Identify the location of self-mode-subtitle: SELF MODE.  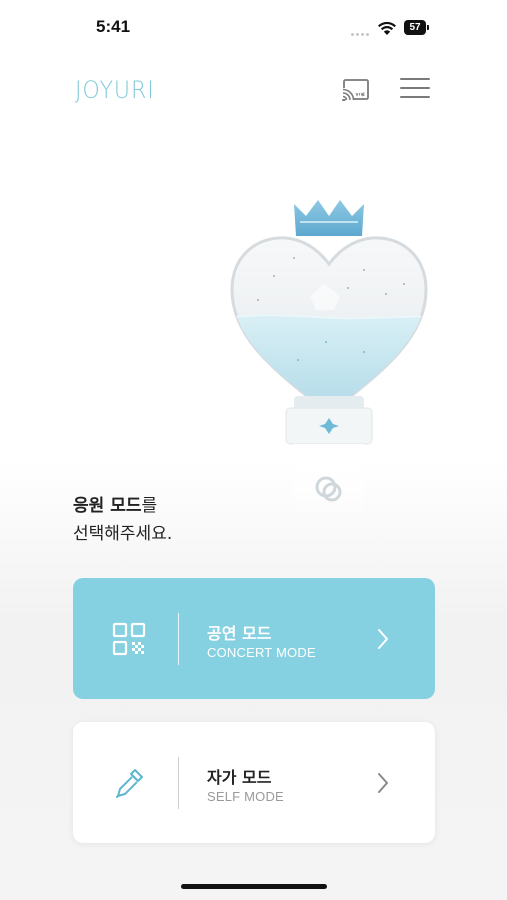
(245, 796).